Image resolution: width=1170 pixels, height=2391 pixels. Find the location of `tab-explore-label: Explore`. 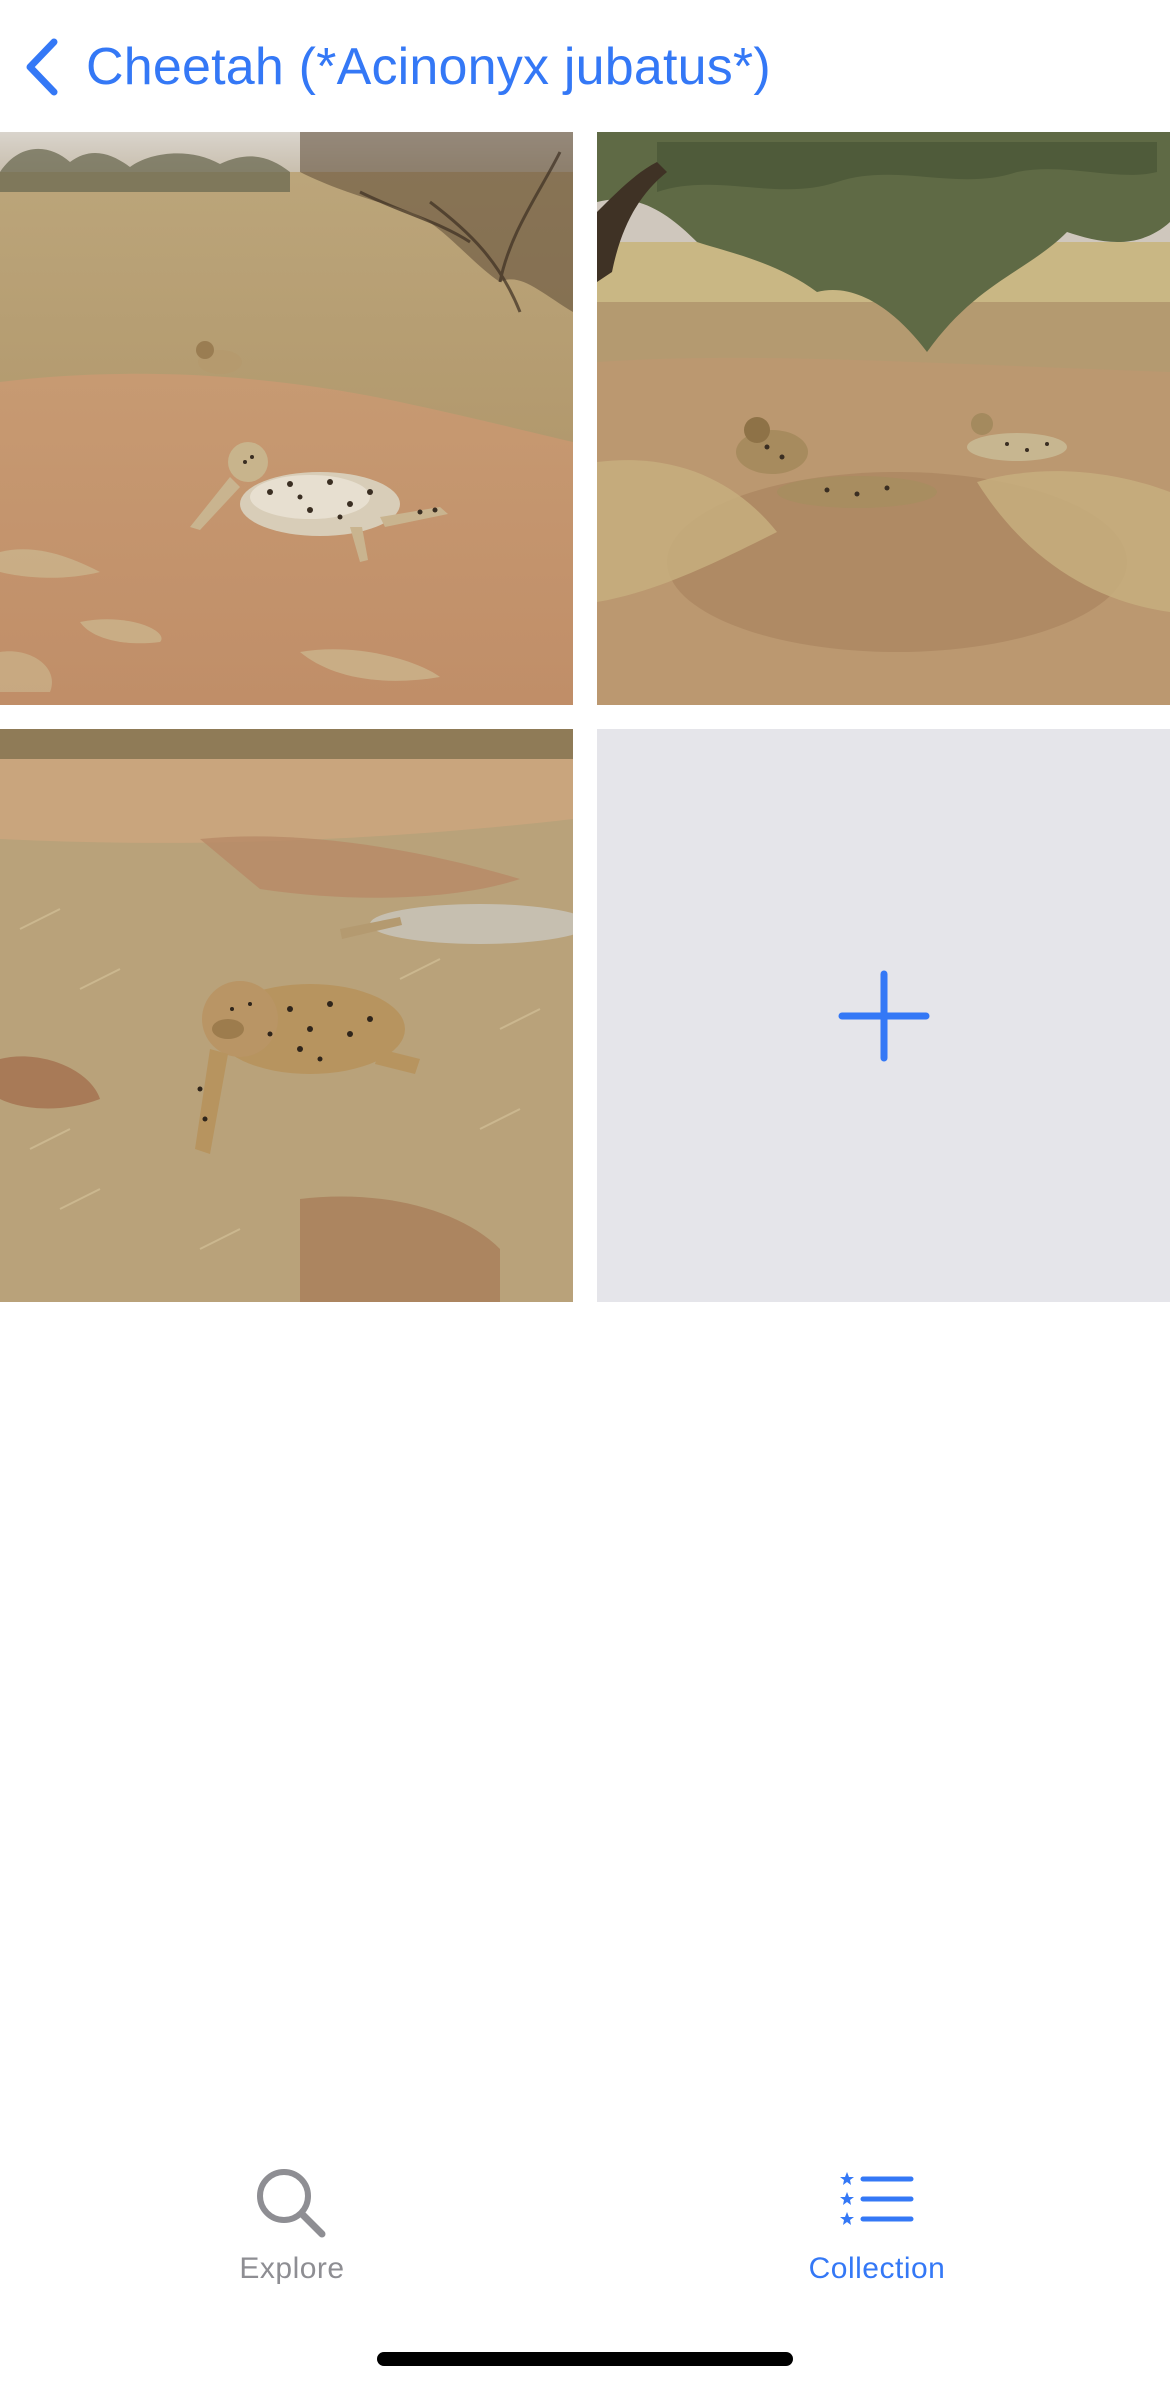

tab-explore-label: Explore is located at coordinates (292, 2268).